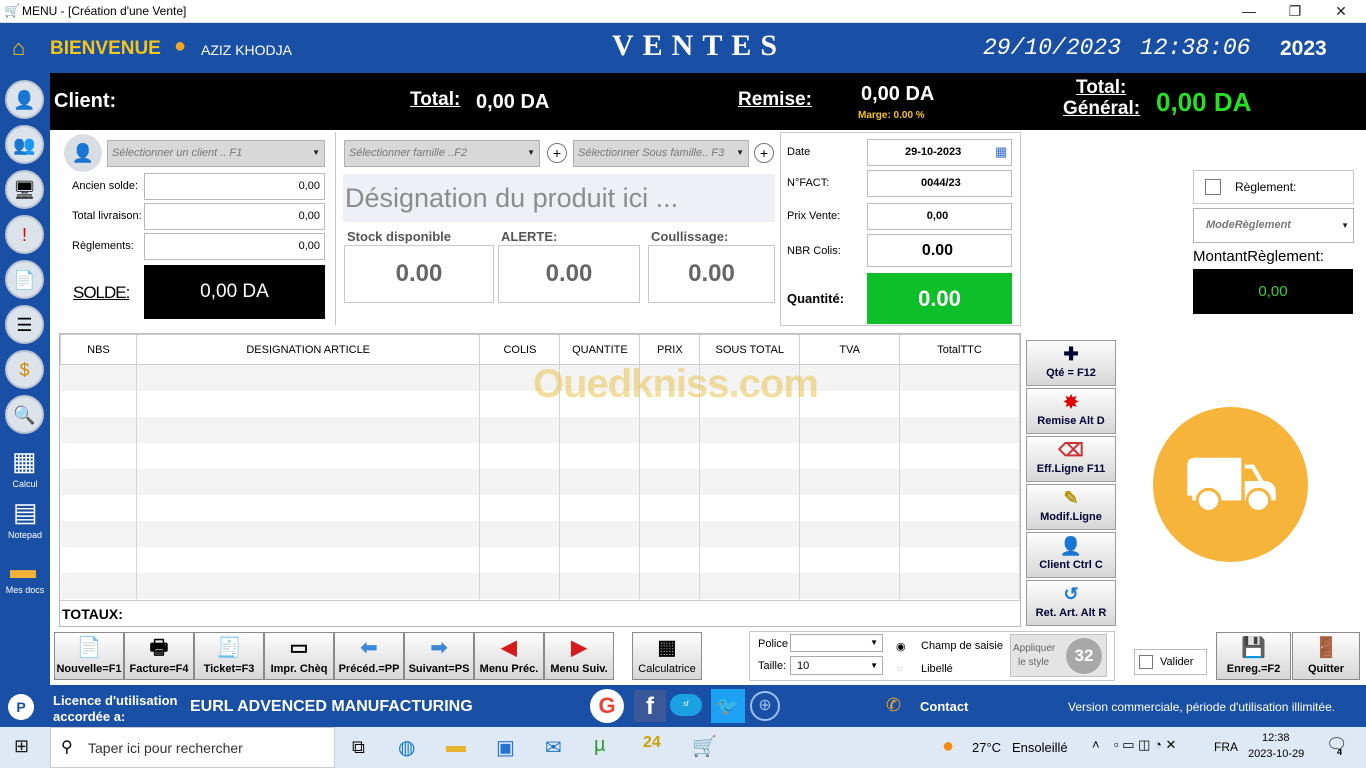 The width and height of the screenshot is (1366, 768). I want to click on close-button: ✕, so click(1341, 11).